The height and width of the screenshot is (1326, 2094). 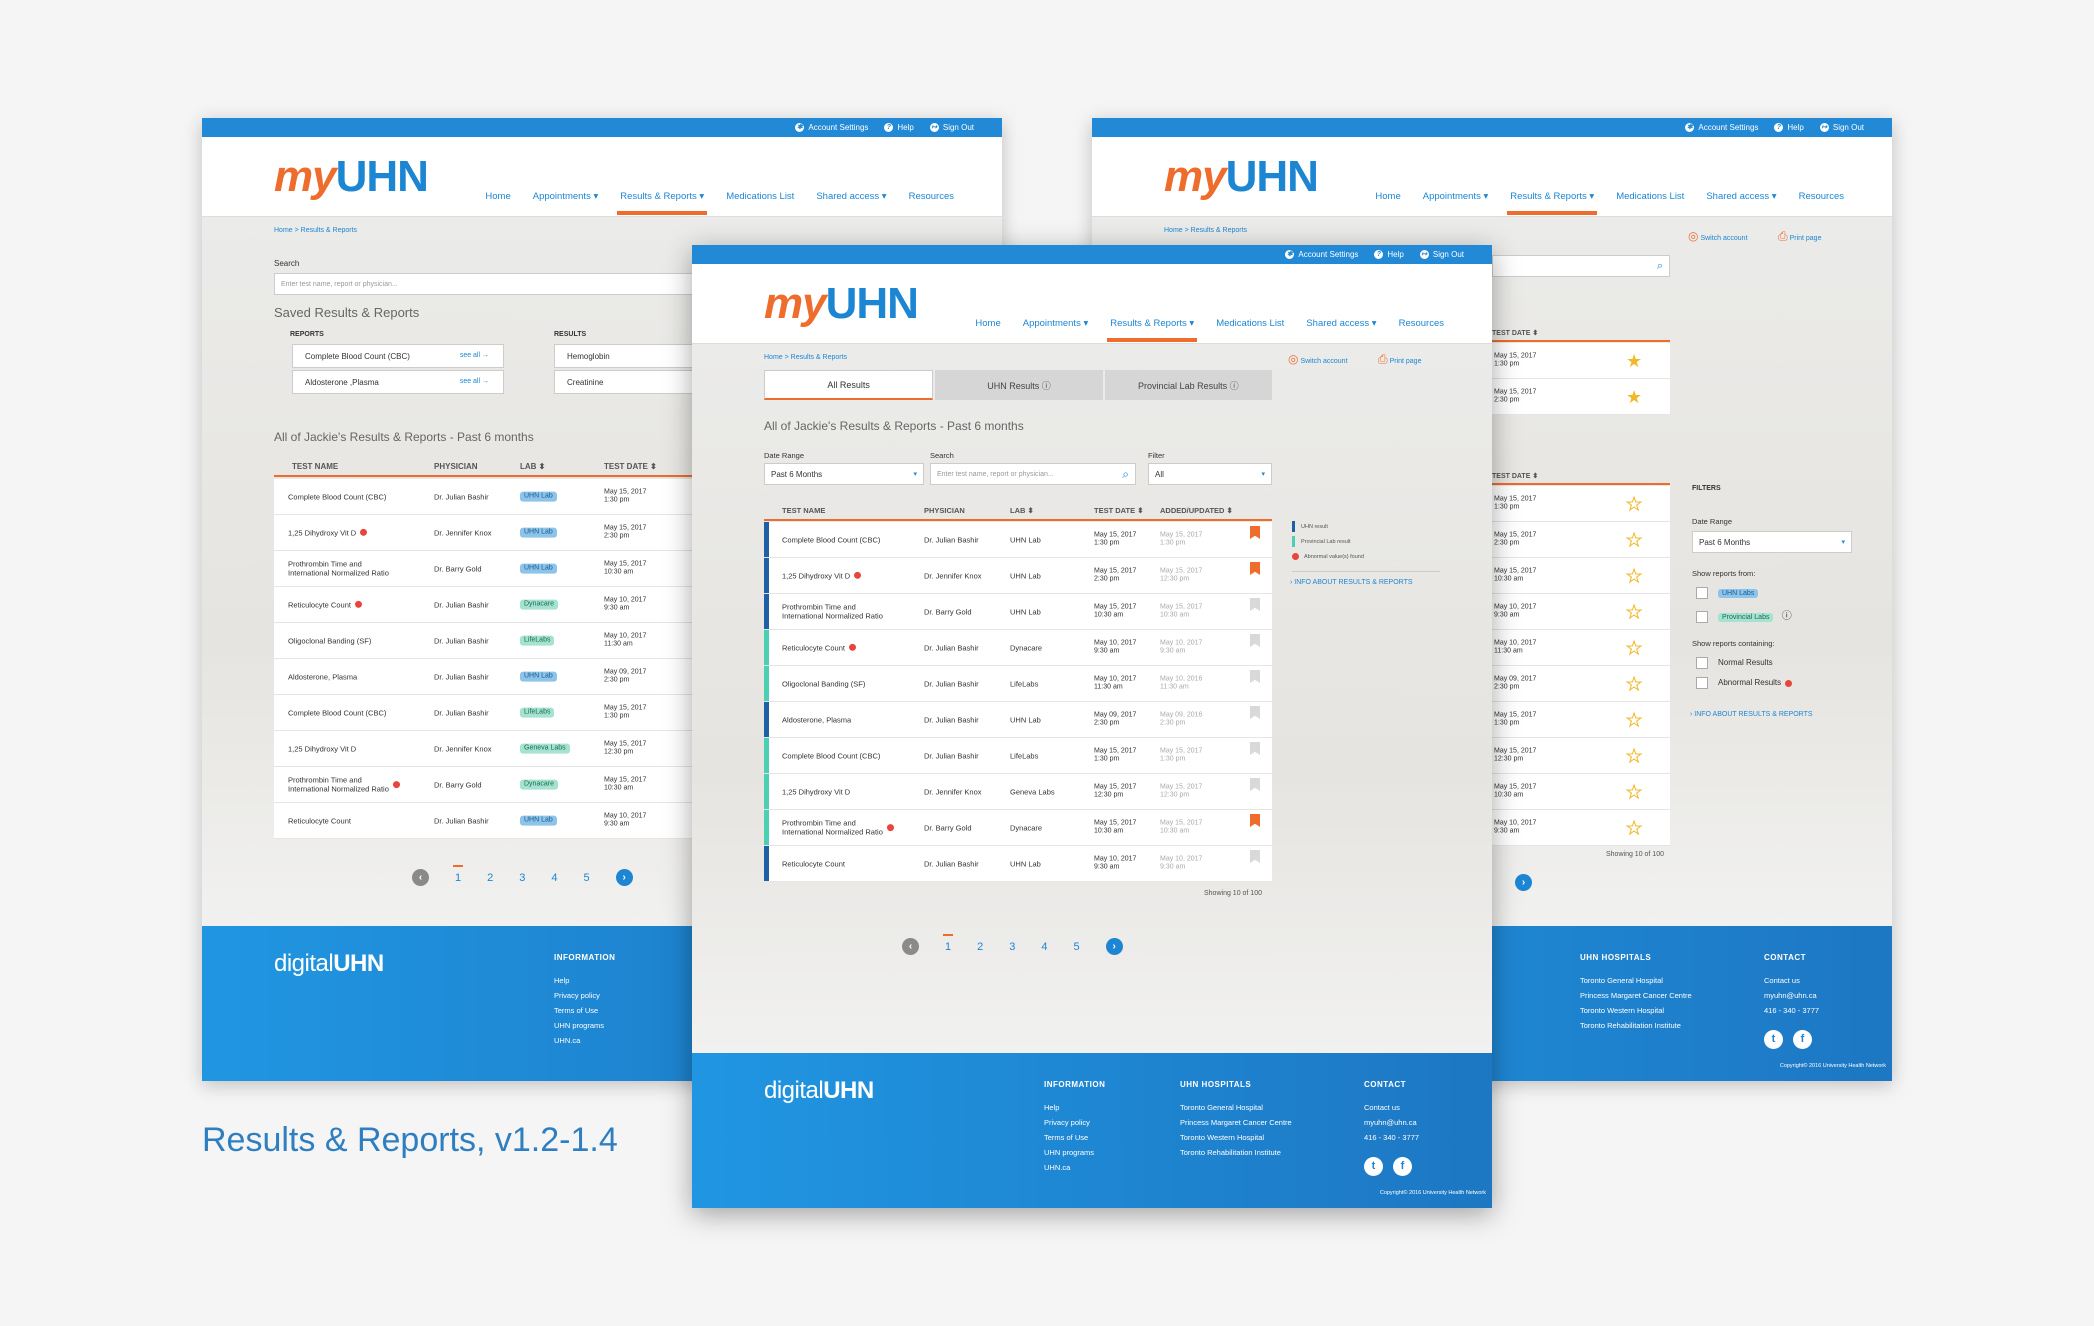 What do you see at coordinates (1727, 593) in the screenshot?
I see `uhn-labs-checkbox: UHN Labs` at bounding box center [1727, 593].